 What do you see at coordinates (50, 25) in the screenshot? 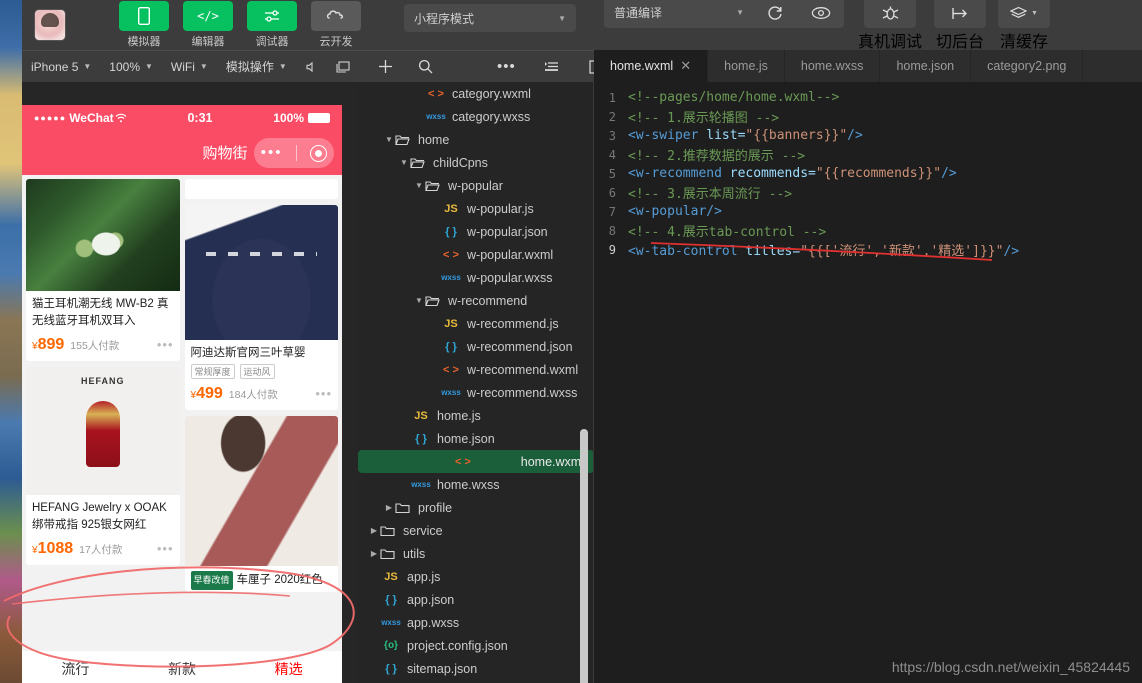
I see `user-avatar` at bounding box center [50, 25].